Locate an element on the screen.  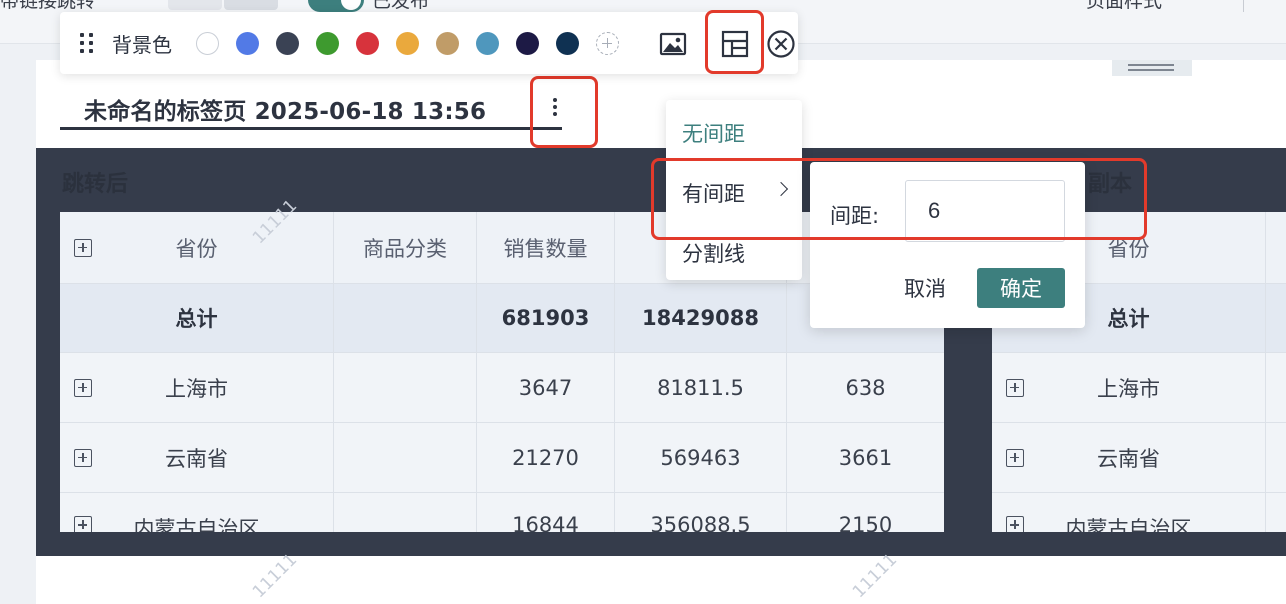
highlight-tab-more is located at coordinates (564, 112).